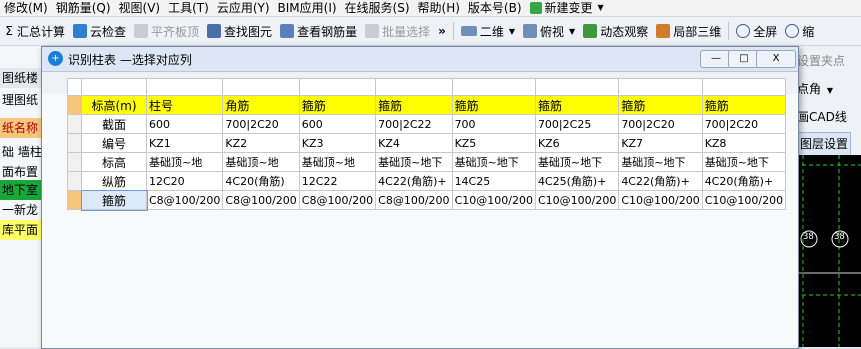  I want to click on table-cell: KZ8, so click(744, 143).